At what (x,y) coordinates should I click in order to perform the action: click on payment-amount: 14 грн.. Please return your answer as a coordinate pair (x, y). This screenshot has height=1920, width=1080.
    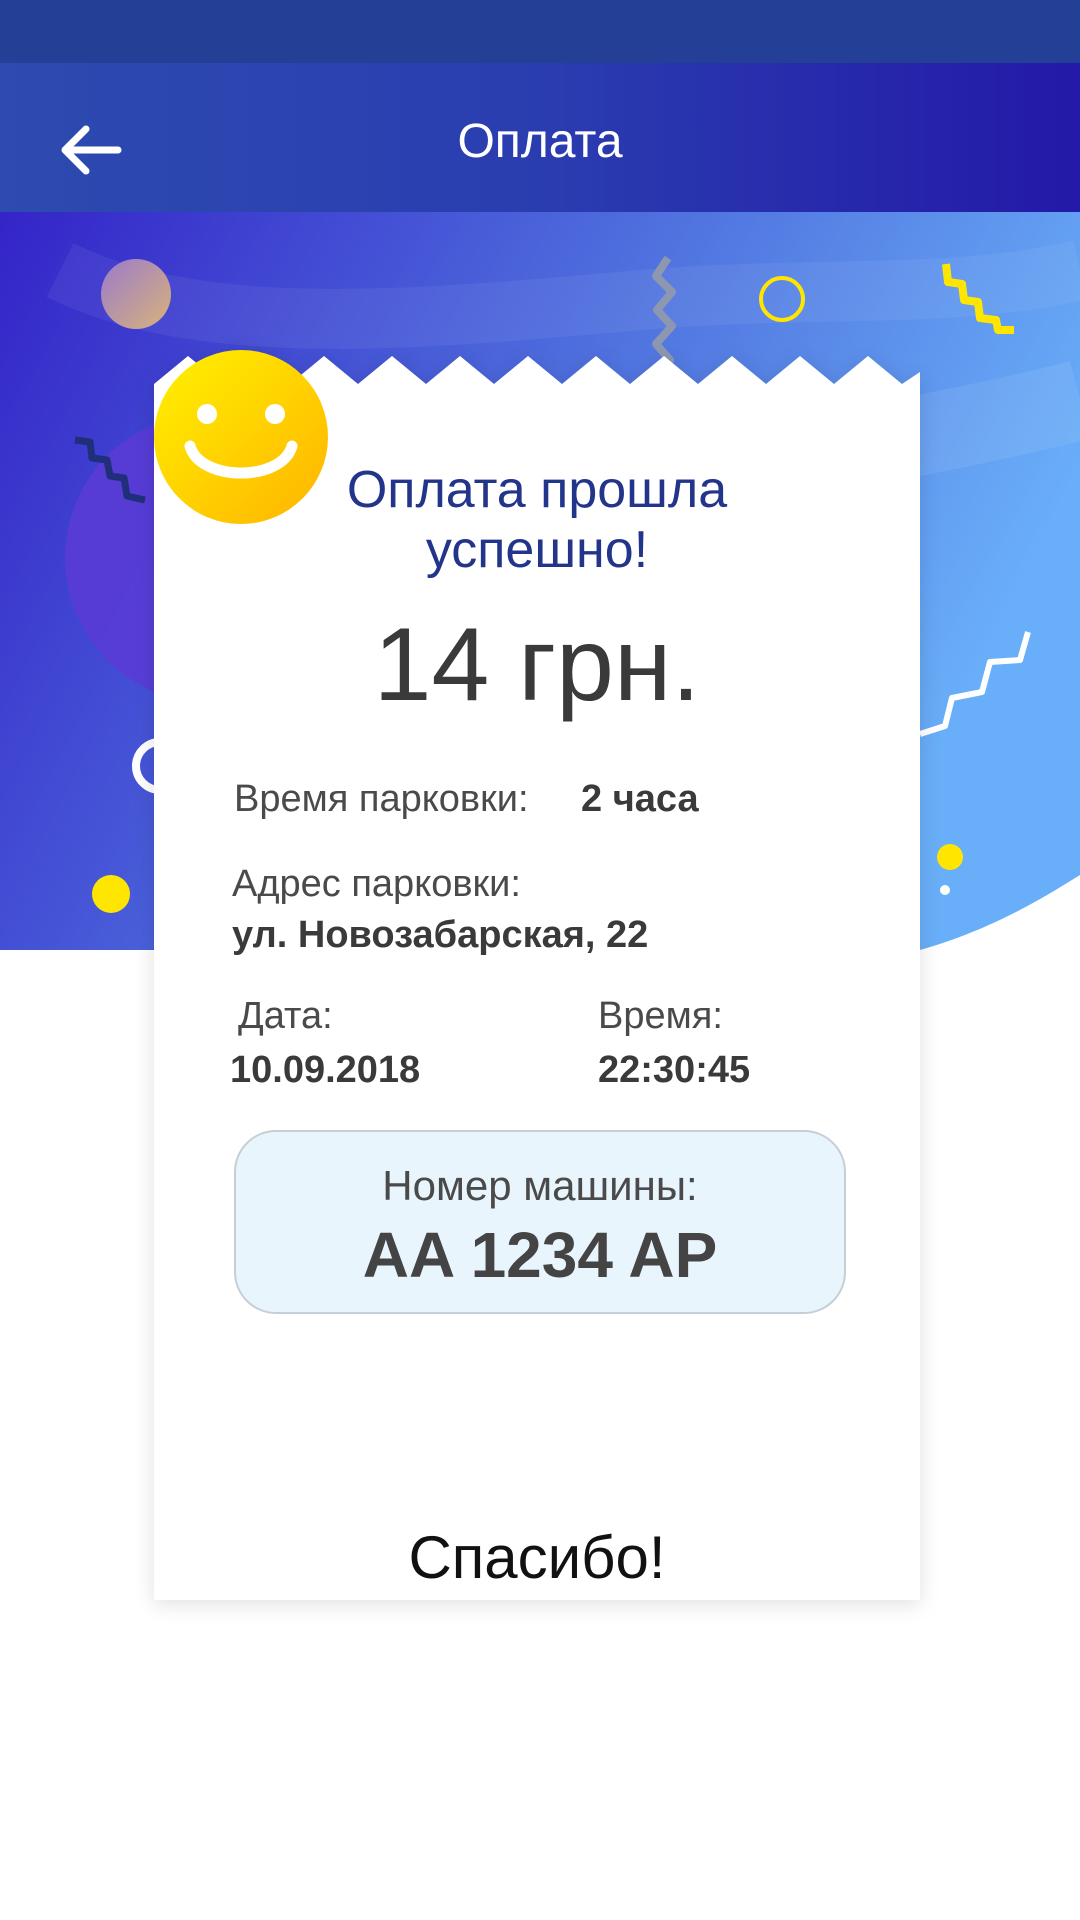
    Looking at the image, I should click on (537, 665).